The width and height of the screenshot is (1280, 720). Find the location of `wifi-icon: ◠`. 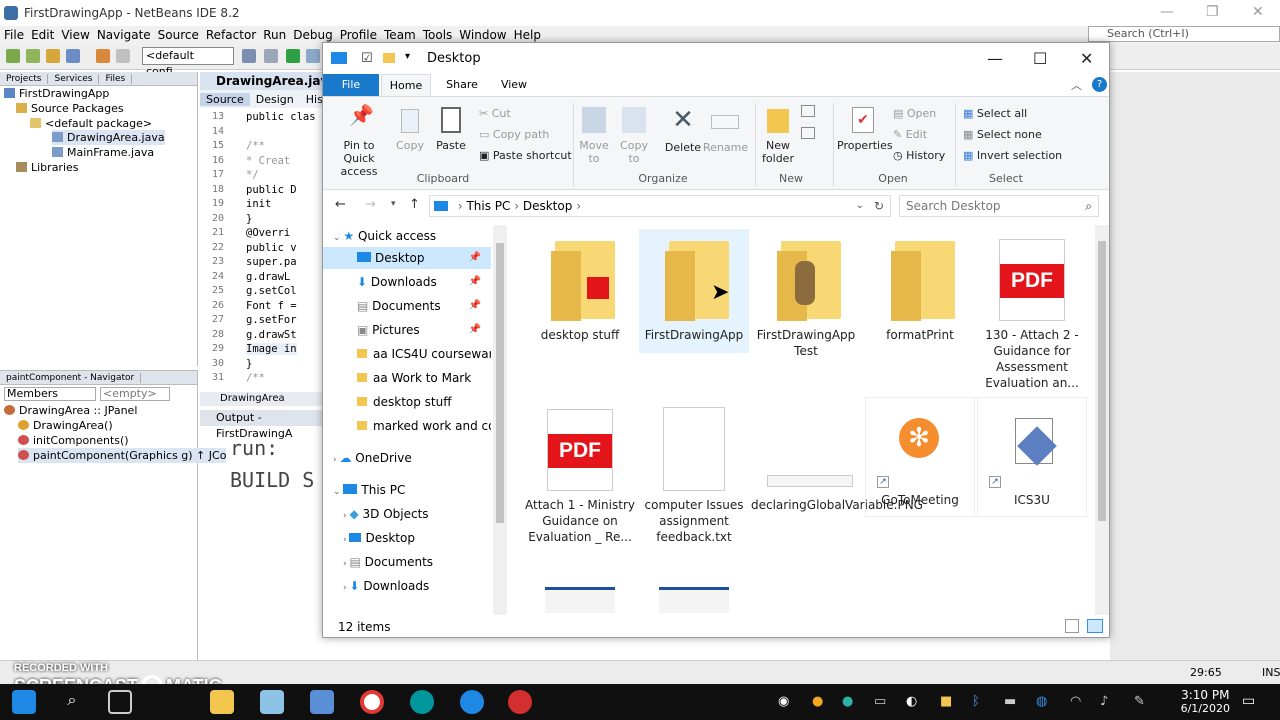

wifi-icon: ◠ is located at coordinates (1075, 701).